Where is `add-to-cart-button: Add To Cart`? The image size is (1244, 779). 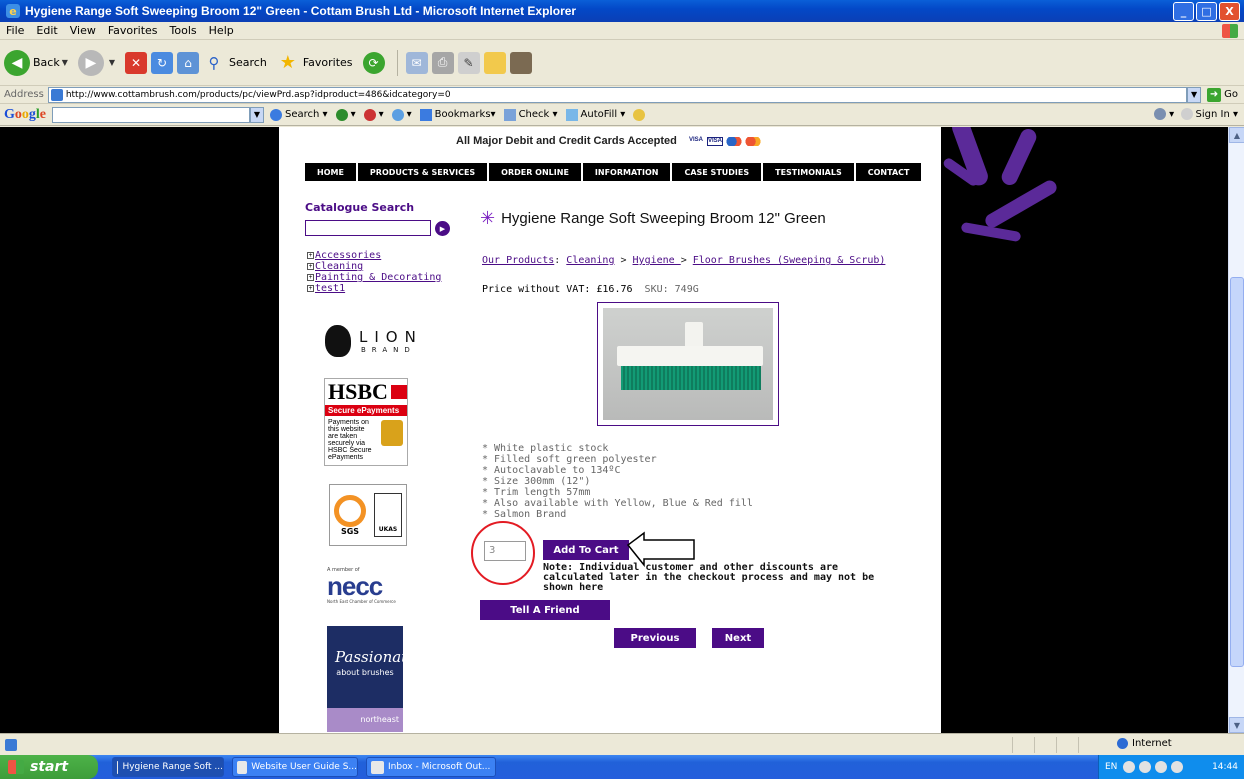
add-to-cart-button: Add To Cart is located at coordinates (586, 550).